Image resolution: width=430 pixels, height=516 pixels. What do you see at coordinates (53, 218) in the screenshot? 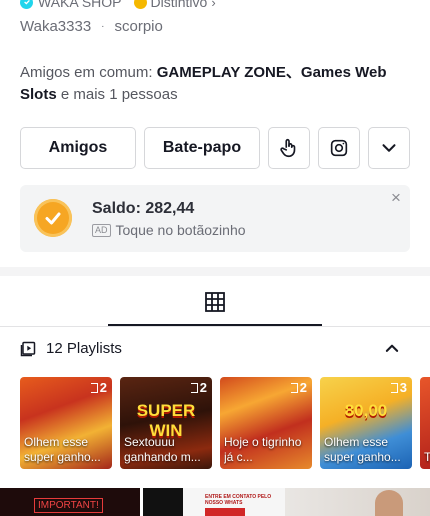
I see `coin-check-icon` at bounding box center [53, 218].